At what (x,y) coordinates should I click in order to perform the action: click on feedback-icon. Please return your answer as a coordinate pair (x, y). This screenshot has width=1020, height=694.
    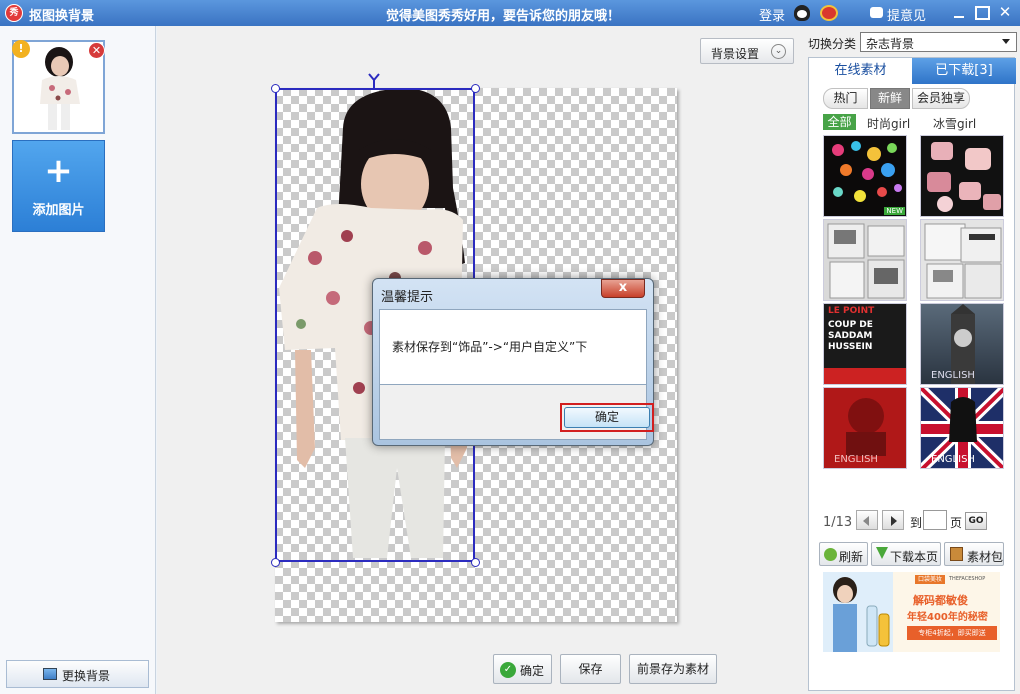
    Looking at the image, I should click on (876, 12).